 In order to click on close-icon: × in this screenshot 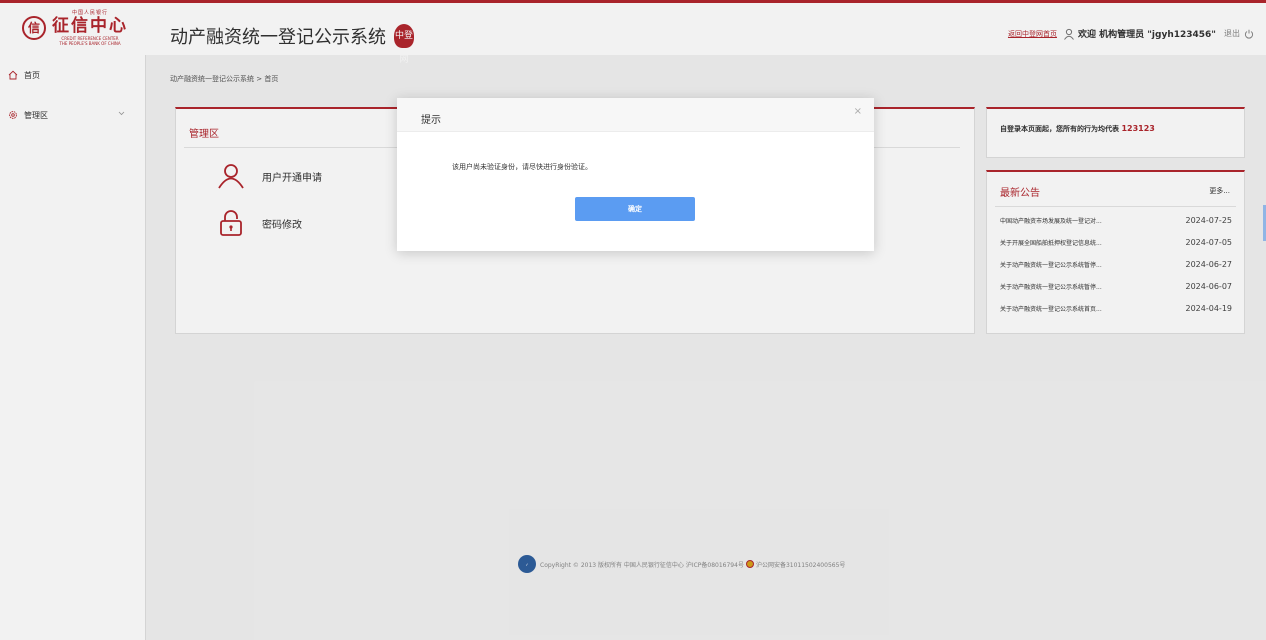, I will do `click(858, 111)`.